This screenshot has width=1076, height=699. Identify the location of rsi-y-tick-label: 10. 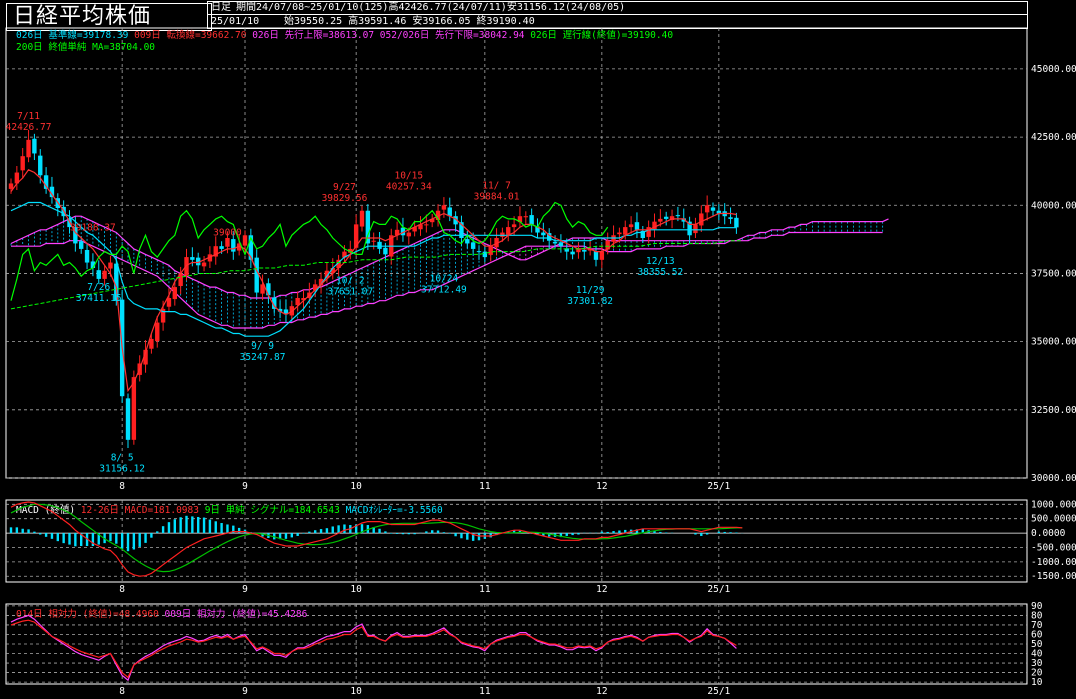
(1037, 682).